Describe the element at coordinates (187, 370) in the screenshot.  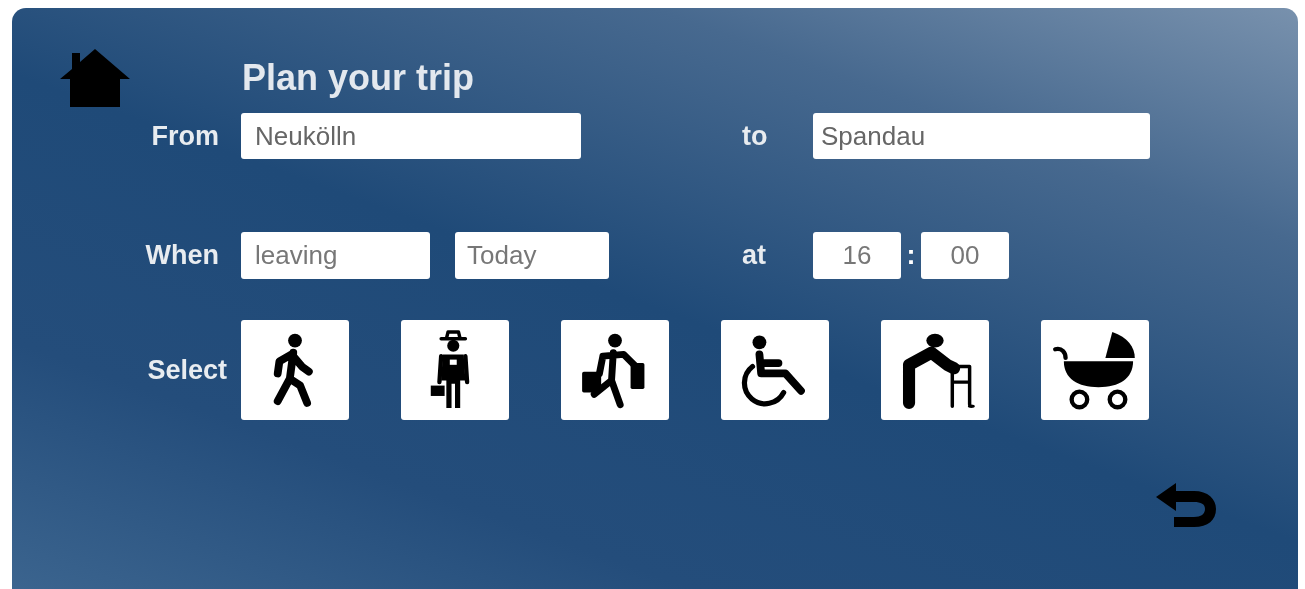
I see `select-label: Select` at that location.